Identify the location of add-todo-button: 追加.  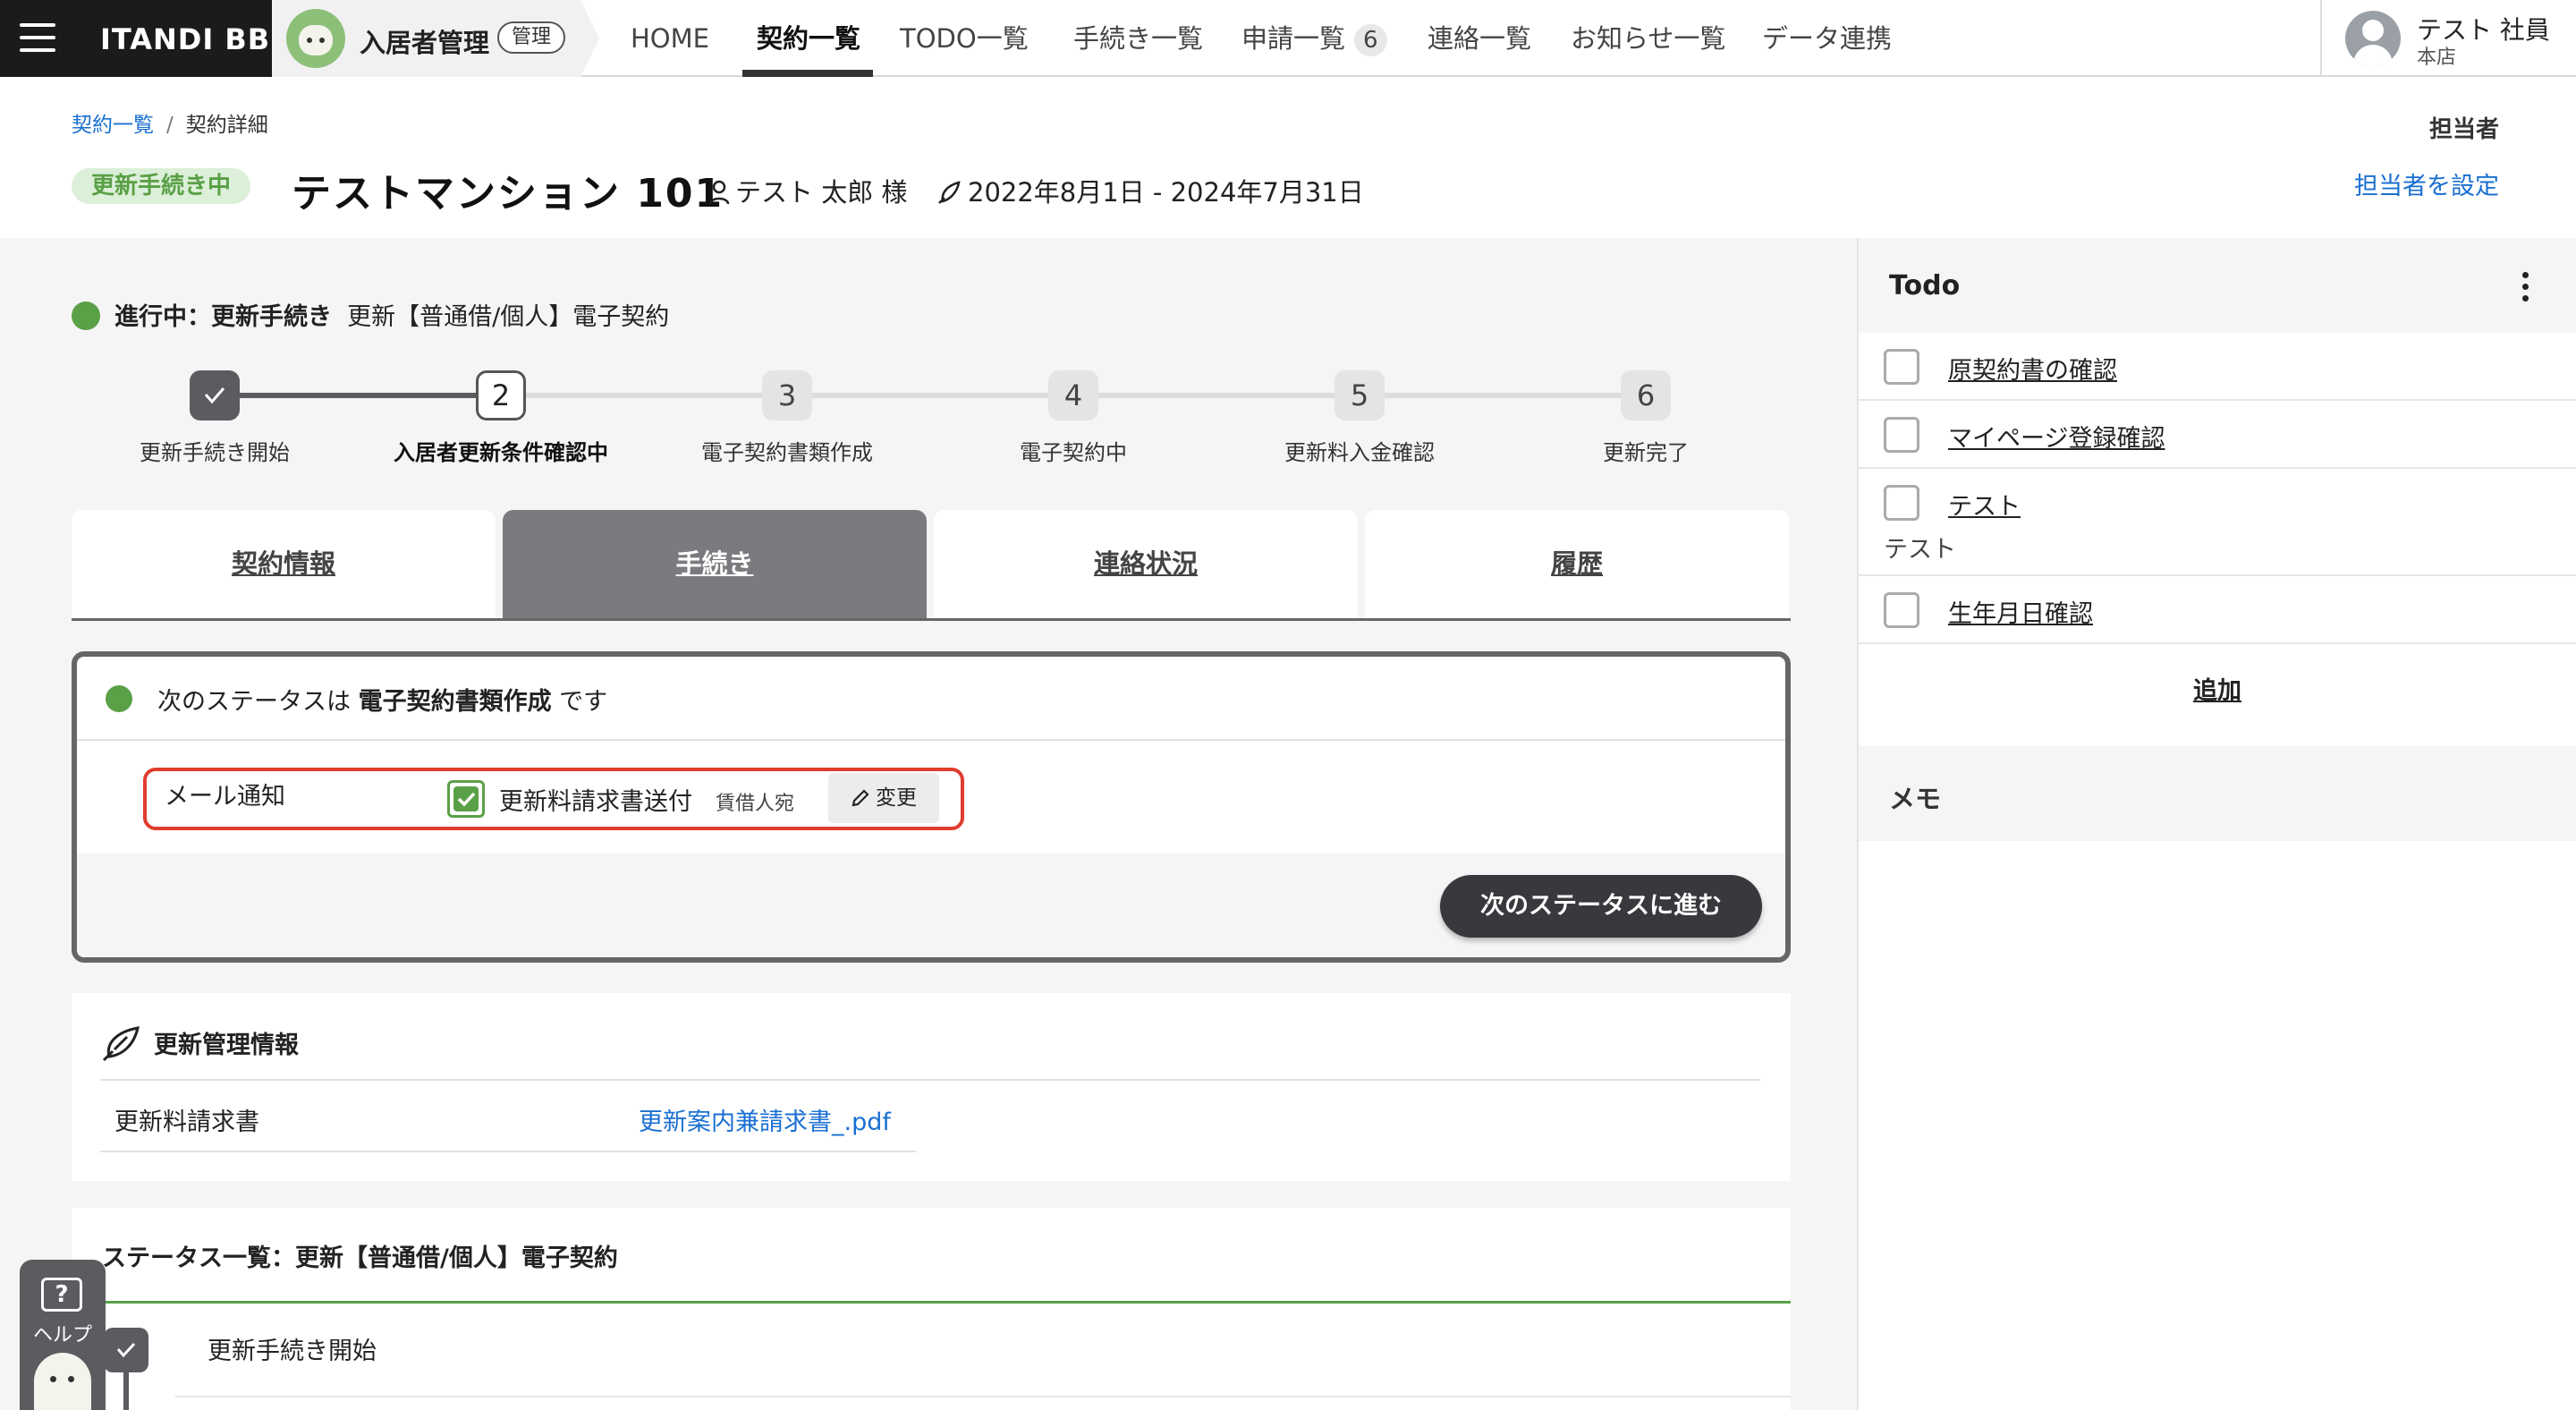
(2217, 689).